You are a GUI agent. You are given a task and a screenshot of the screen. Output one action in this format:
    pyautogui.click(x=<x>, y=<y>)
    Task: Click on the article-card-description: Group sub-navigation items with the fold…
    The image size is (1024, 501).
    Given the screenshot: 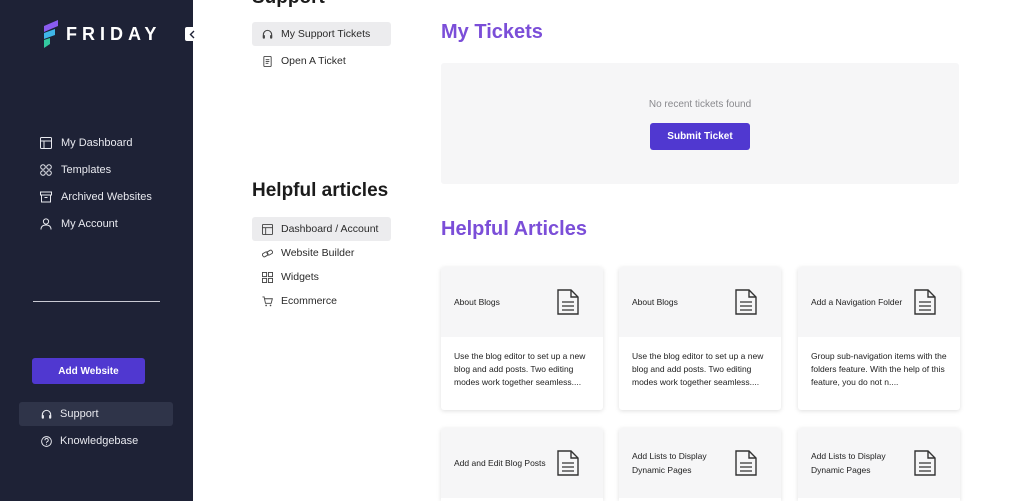 What is the action you would take?
    pyautogui.click(x=879, y=369)
    